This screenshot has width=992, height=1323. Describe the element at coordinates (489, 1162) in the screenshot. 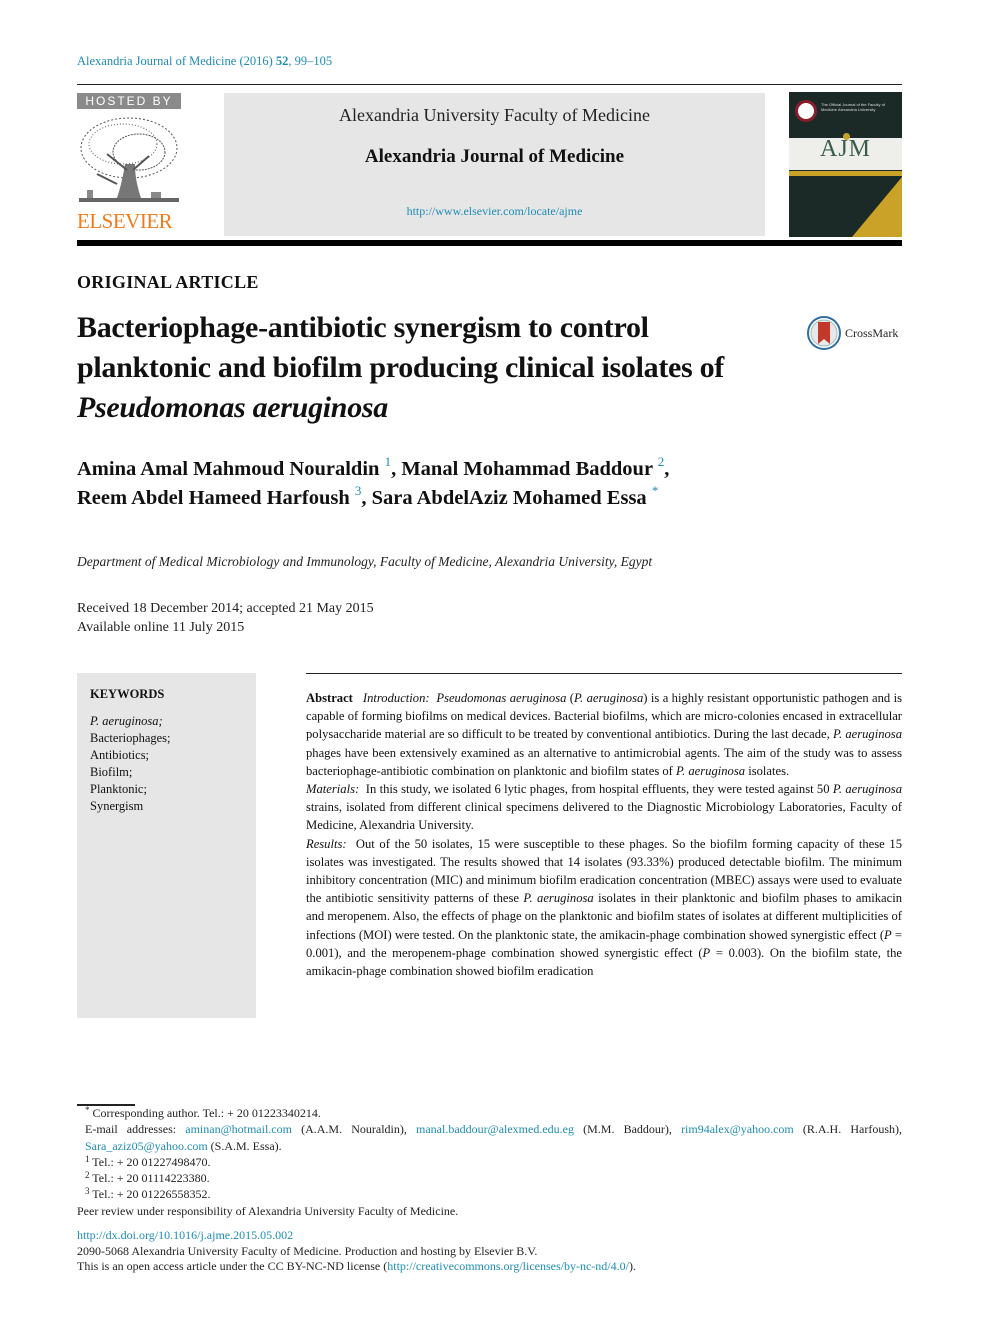

I see `phone-note: 1 Tel.: + 20 01227498470.` at that location.